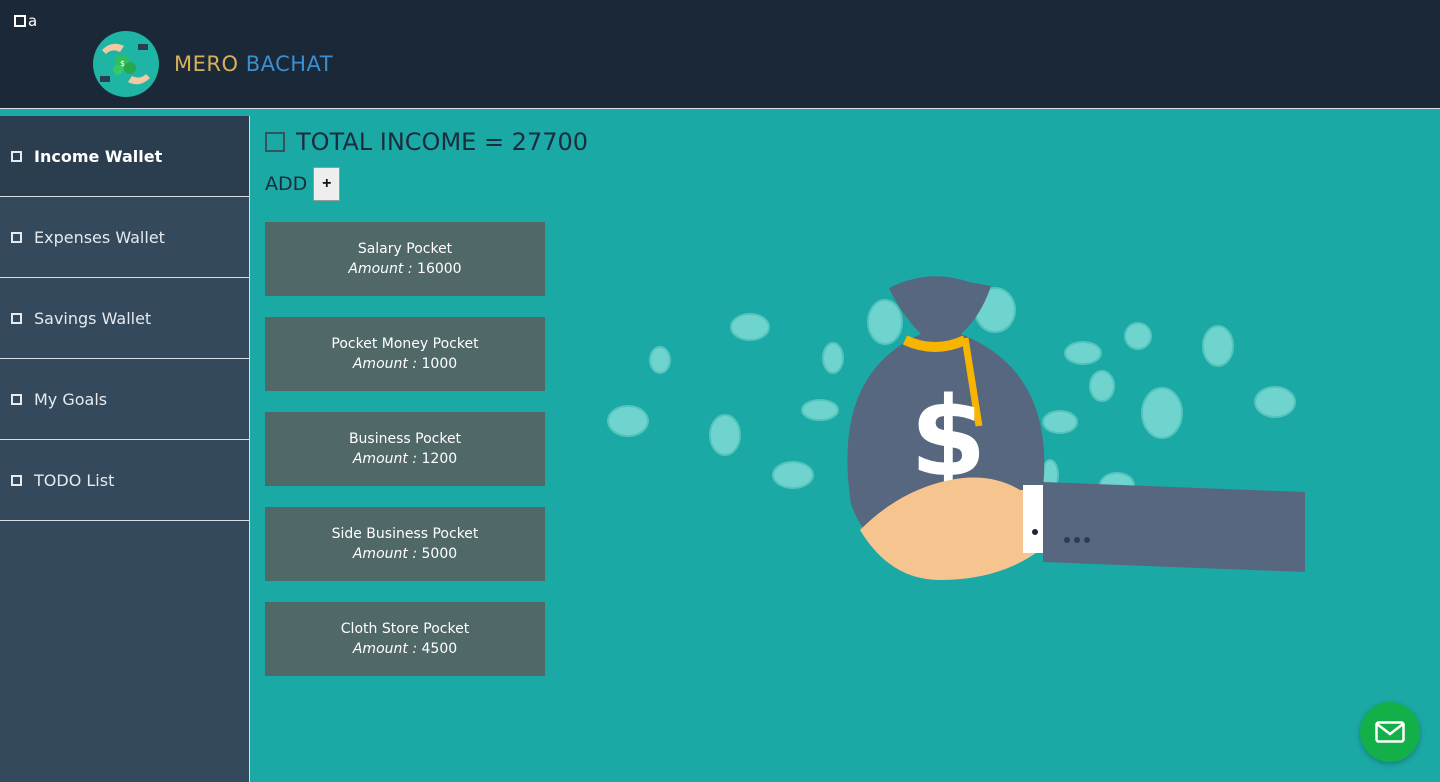 This screenshot has height=782, width=1440. I want to click on add-pocket-button: +, so click(327, 184).